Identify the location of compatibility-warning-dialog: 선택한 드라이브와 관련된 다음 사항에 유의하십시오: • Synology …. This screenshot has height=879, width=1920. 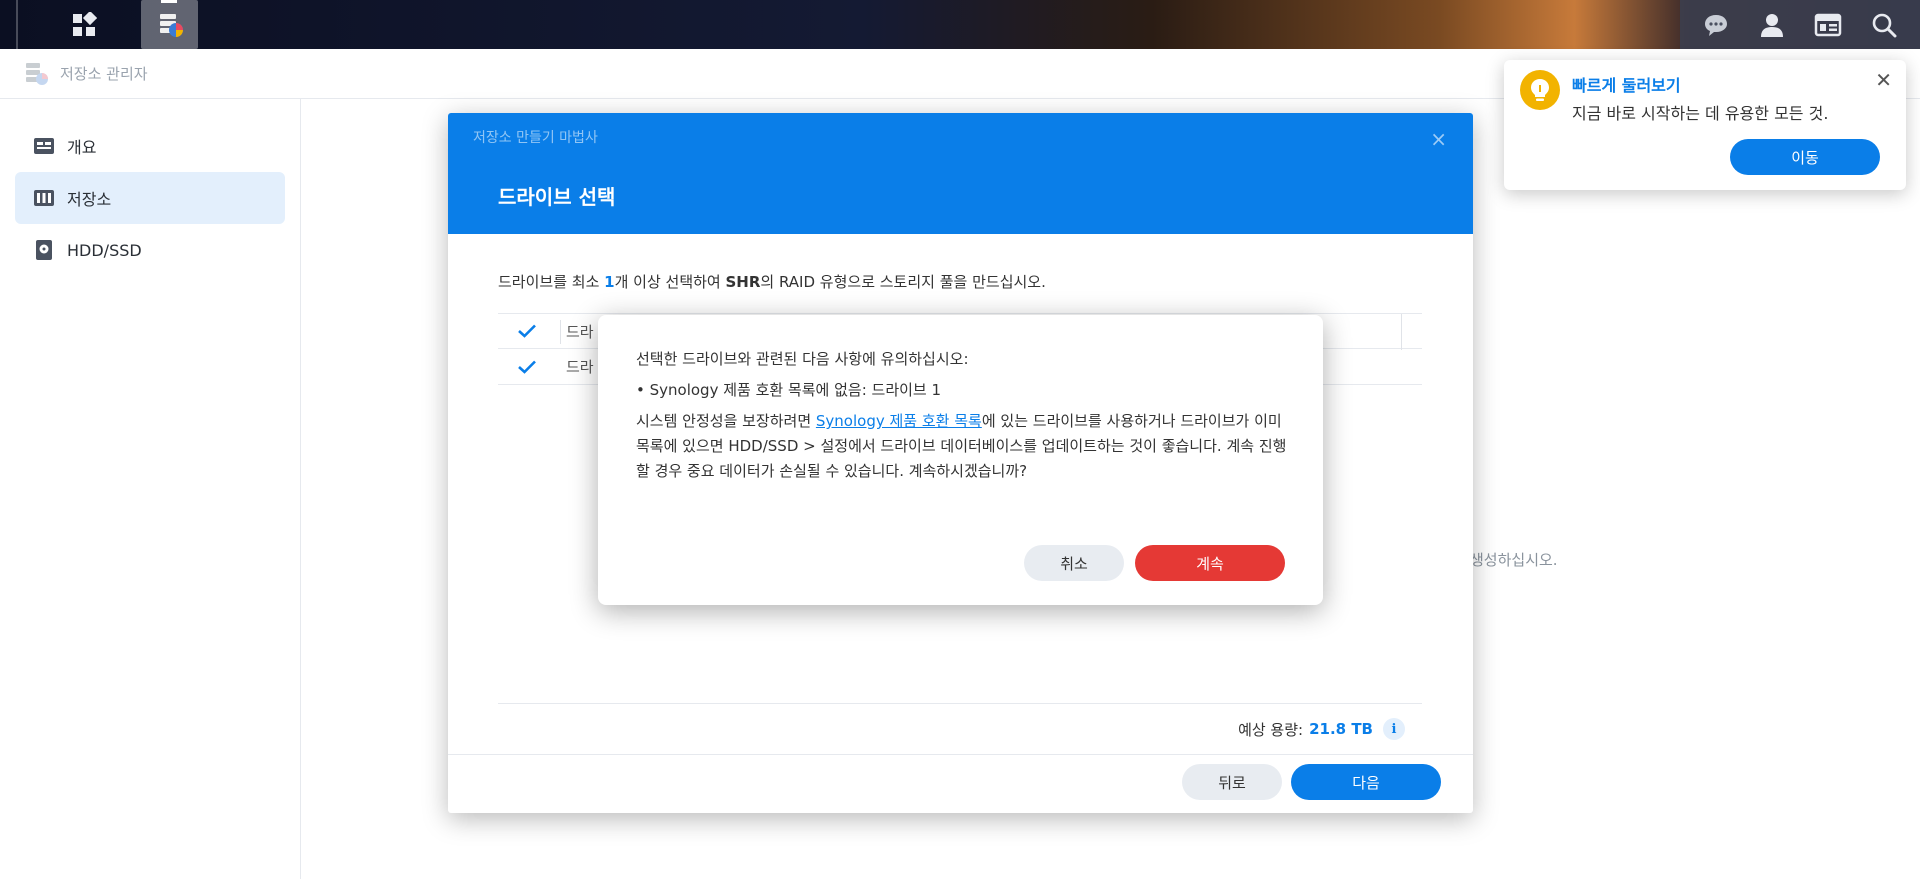
(960, 460).